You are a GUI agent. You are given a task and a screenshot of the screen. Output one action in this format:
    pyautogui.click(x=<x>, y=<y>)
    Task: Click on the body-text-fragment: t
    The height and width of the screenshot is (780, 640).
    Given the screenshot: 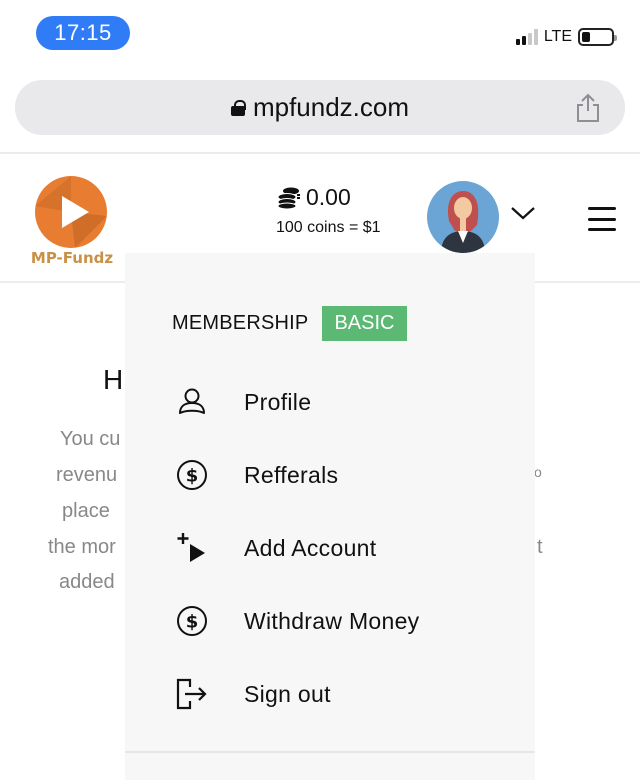 What is the action you would take?
    pyautogui.click(x=540, y=547)
    